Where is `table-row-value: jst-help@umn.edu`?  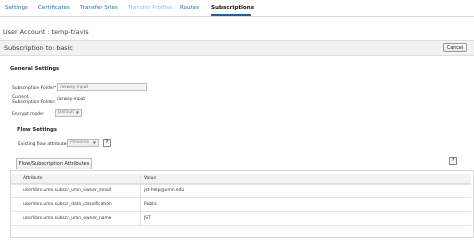
table-row-value: jst-help@umn.edu is located at coordinates (164, 190).